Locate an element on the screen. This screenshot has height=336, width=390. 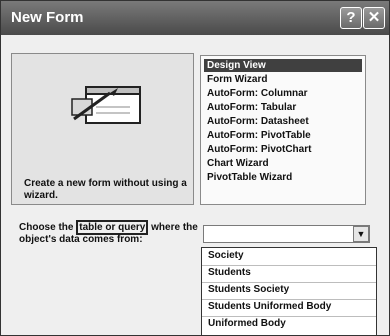
option-autoform-pivottable: AutoForm: PivotTable is located at coordinates (259, 135).